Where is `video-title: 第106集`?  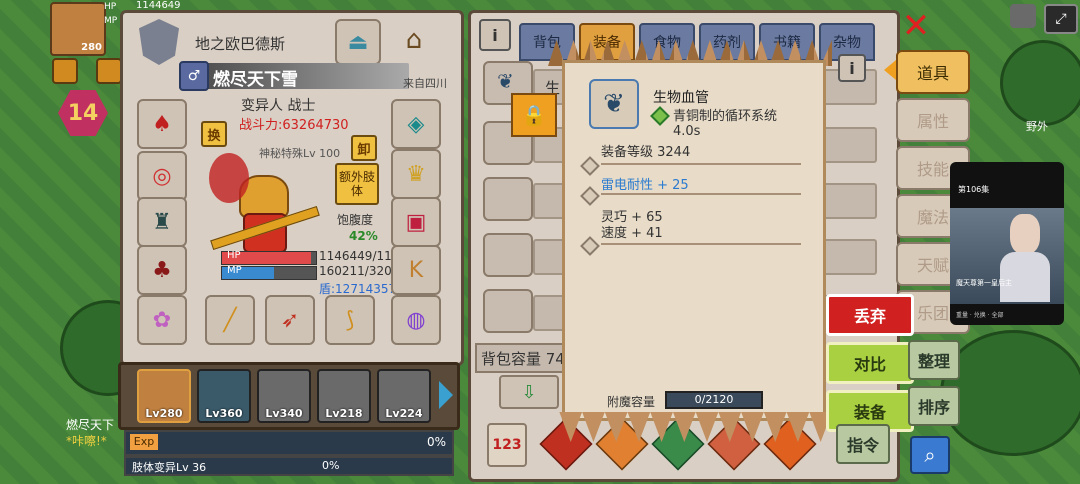 video-title: 第106集 is located at coordinates (974, 189).